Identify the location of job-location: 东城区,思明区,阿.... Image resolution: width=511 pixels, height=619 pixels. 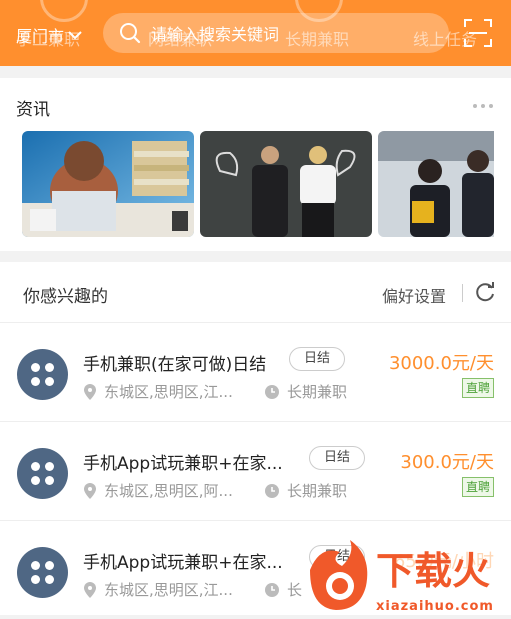
(158, 490).